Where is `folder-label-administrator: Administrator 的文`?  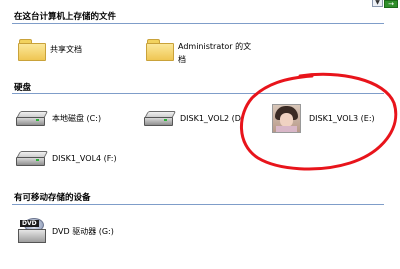
folder-label-administrator: Administrator 的文 is located at coordinates (215, 46).